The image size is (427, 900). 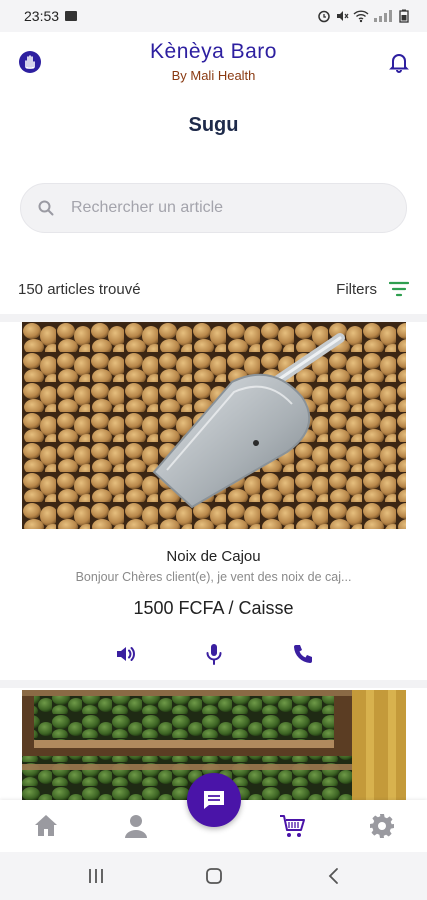 What do you see at coordinates (213, 16) in the screenshot?
I see `status-bar: 23:53` at bounding box center [213, 16].